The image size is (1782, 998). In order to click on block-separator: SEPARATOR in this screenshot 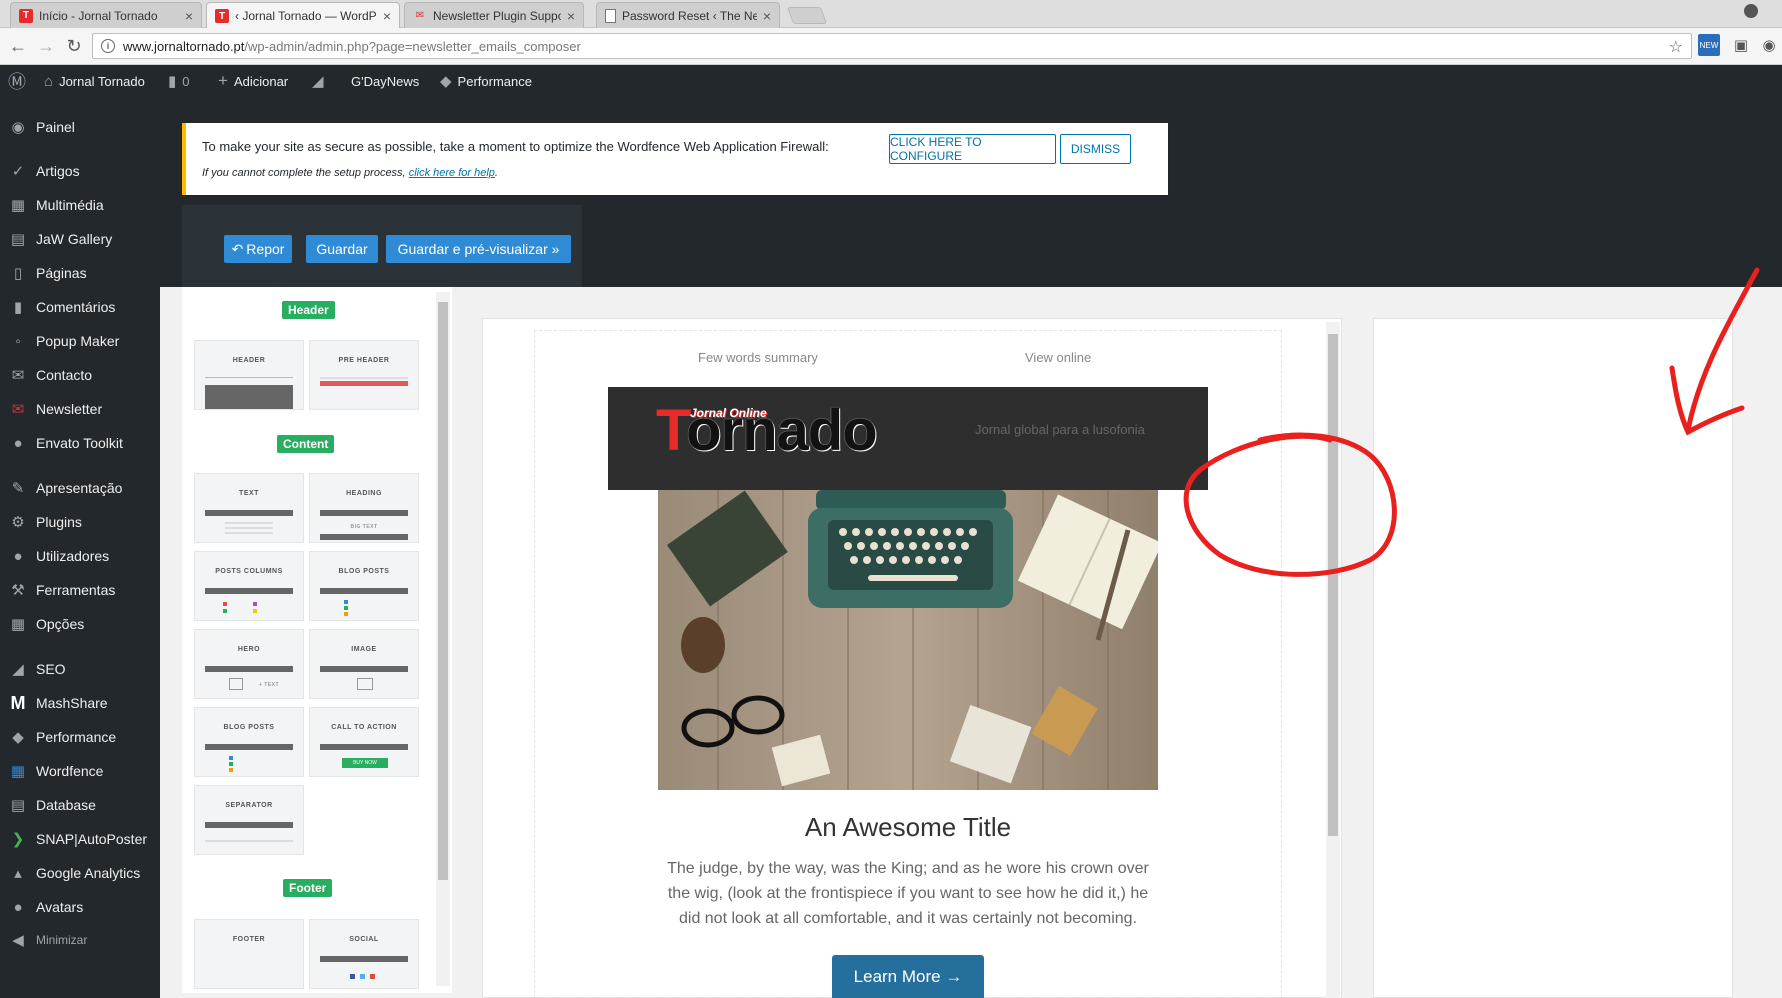, I will do `click(249, 820)`.